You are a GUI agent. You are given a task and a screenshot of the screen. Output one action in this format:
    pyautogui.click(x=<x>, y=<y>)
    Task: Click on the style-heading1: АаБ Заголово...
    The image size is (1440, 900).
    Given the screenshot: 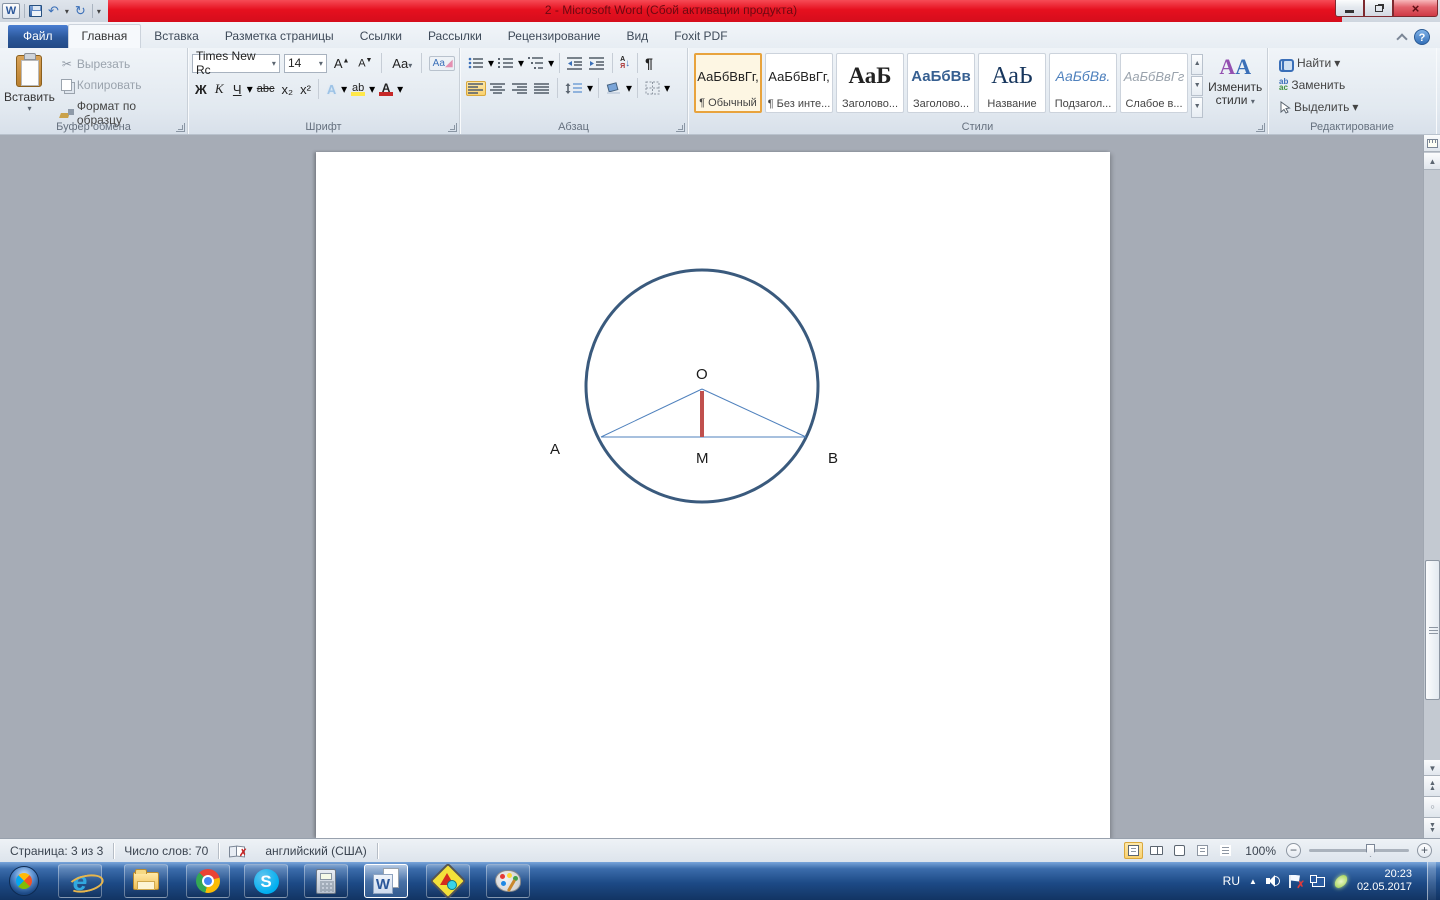 What is the action you would take?
    pyautogui.click(x=870, y=83)
    